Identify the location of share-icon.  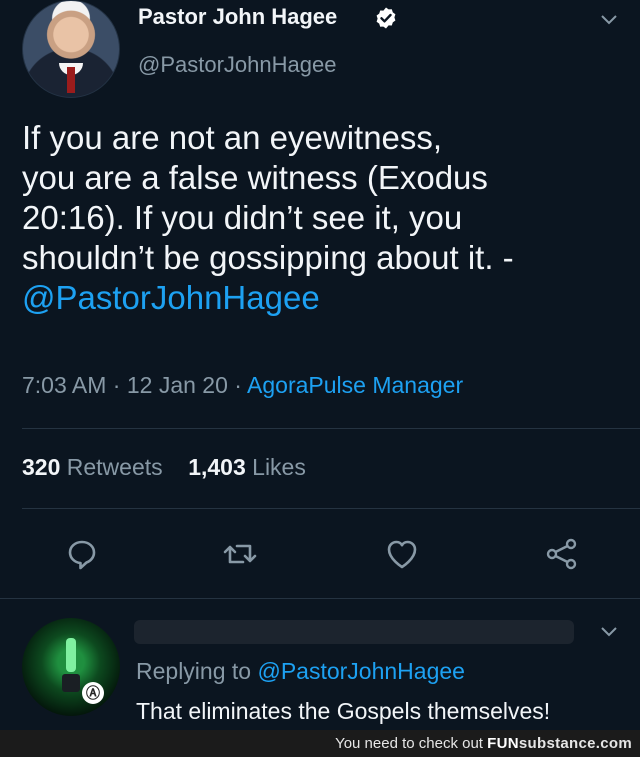
(562, 554).